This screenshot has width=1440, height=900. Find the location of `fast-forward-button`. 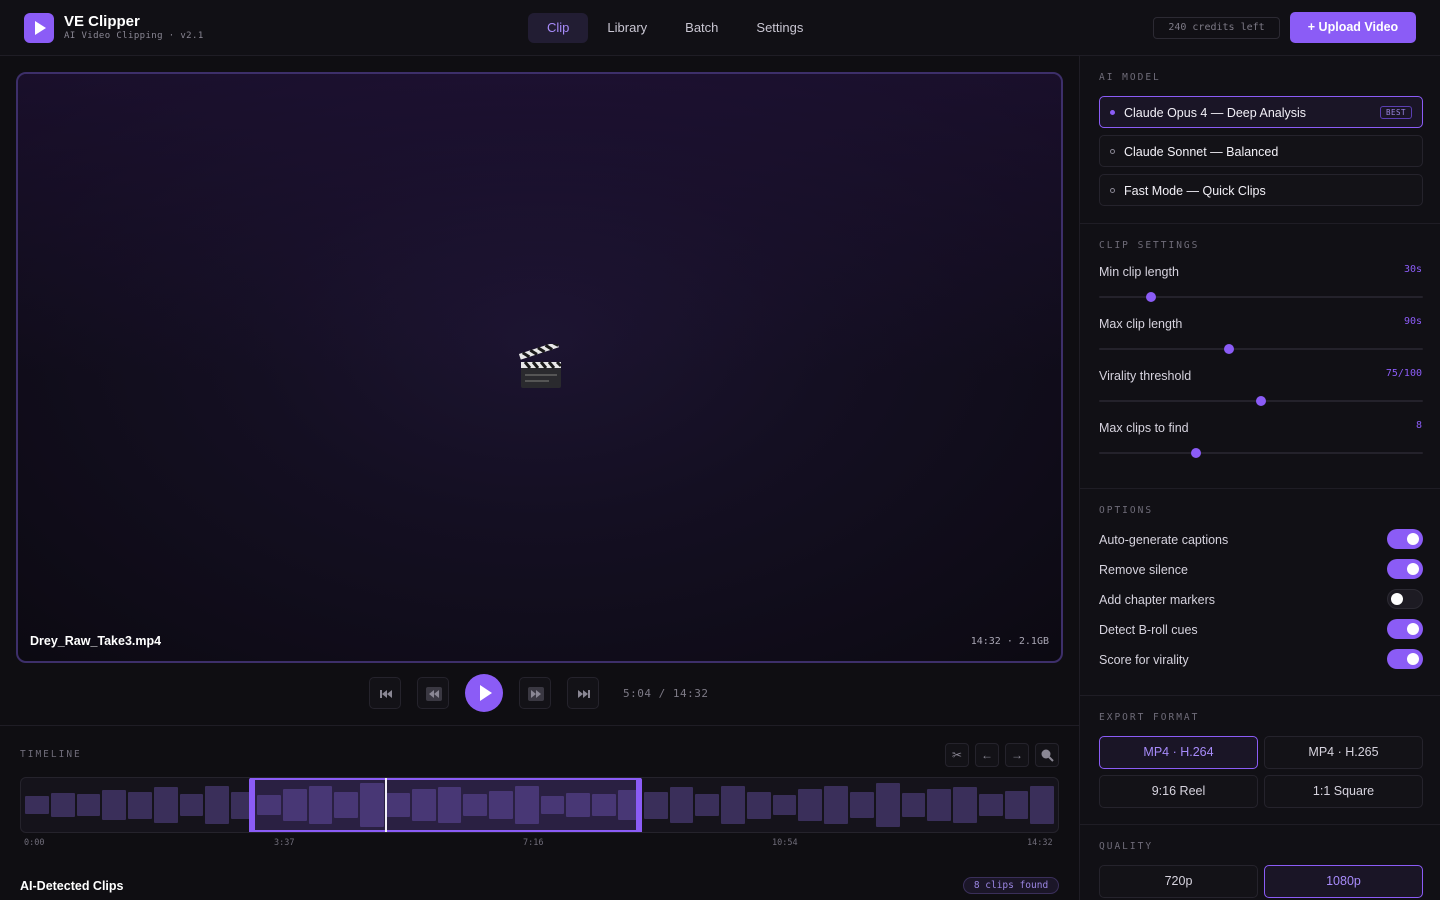

fast-forward-button is located at coordinates (535, 693).